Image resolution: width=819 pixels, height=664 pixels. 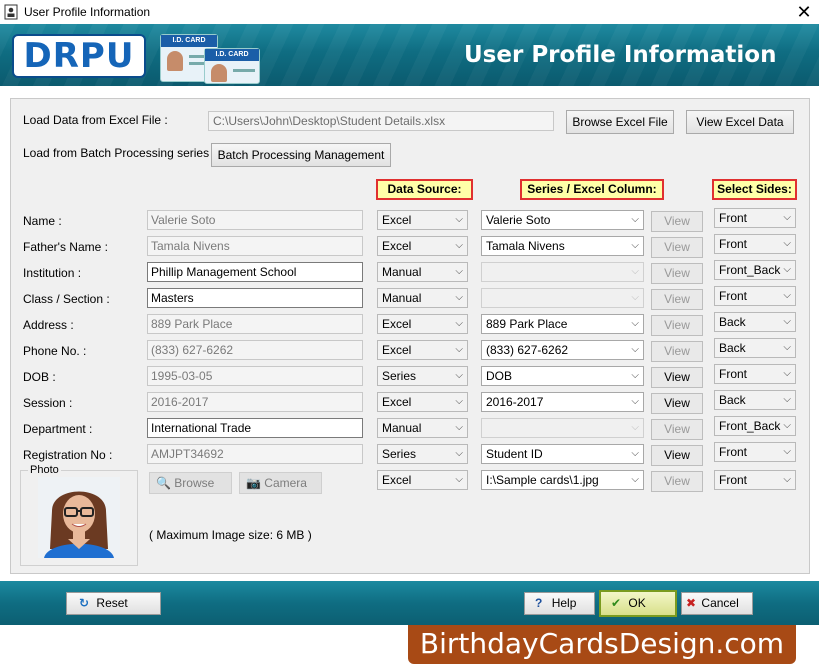 I want to click on photo-side-select: Front ⌵, so click(x=755, y=480).